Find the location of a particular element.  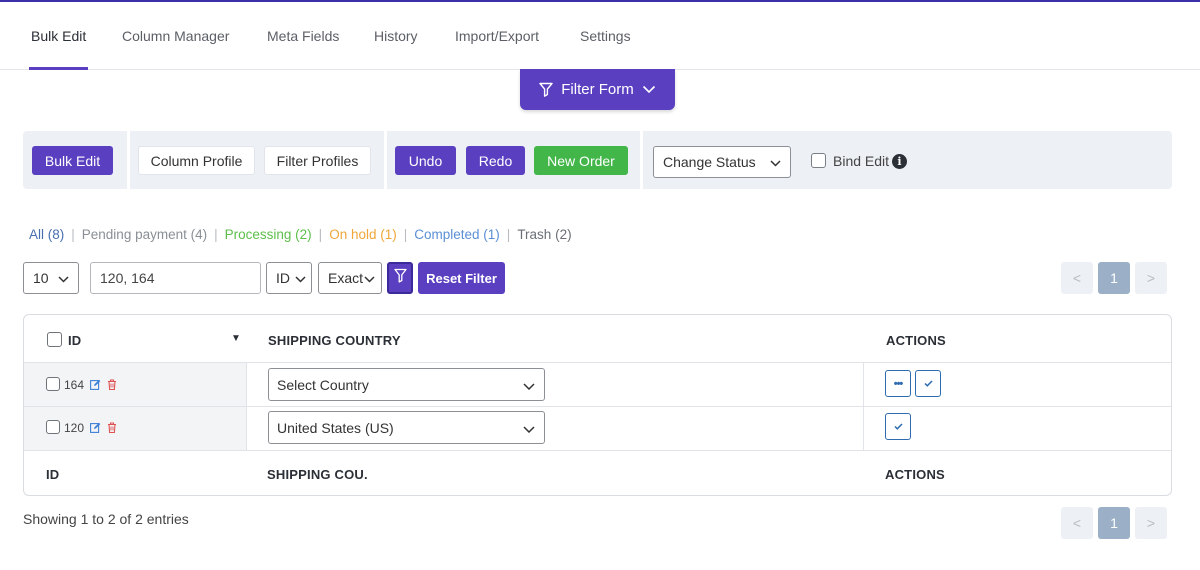

tab-history: History is located at coordinates (396, 35).